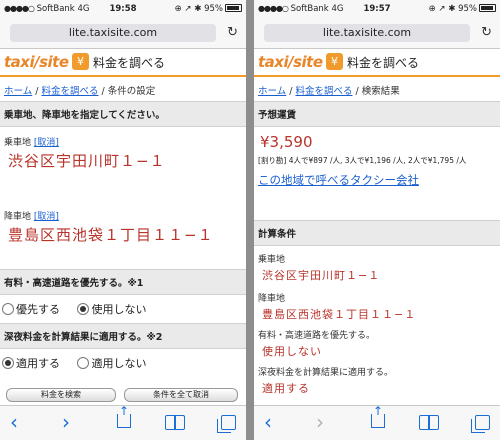 Image resolution: width=500 pixels, height=440 pixels. What do you see at coordinates (8, 363) in the screenshot?
I see `night-apply-radio` at bounding box center [8, 363].